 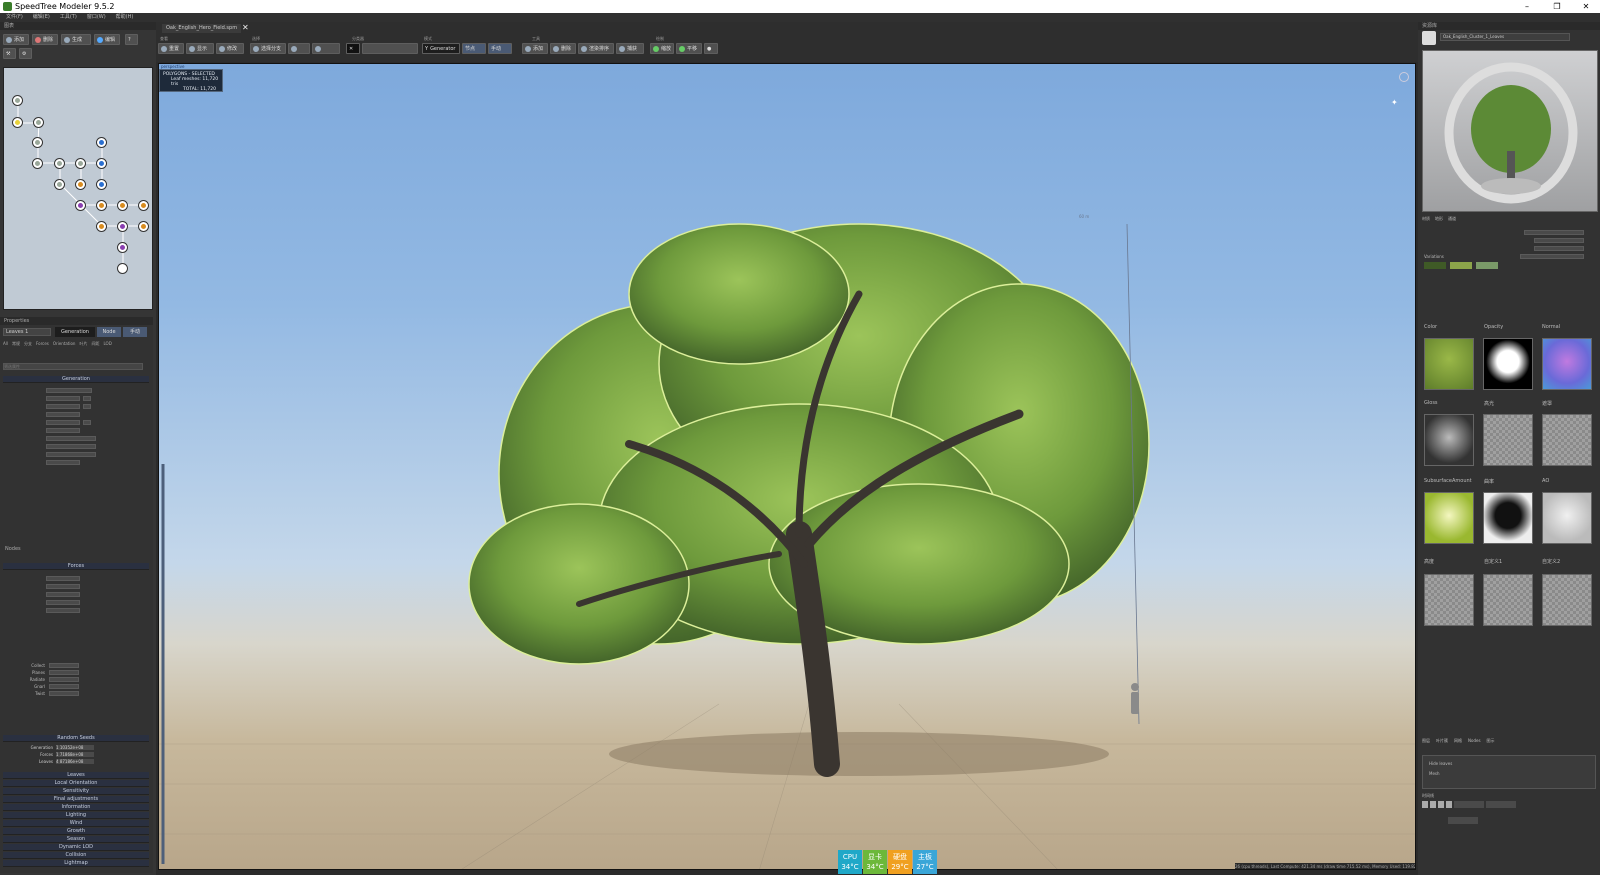 What do you see at coordinates (1449, 364) in the screenshot?
I see `color-map-thumbnail` at bounding box center [1449, 364].